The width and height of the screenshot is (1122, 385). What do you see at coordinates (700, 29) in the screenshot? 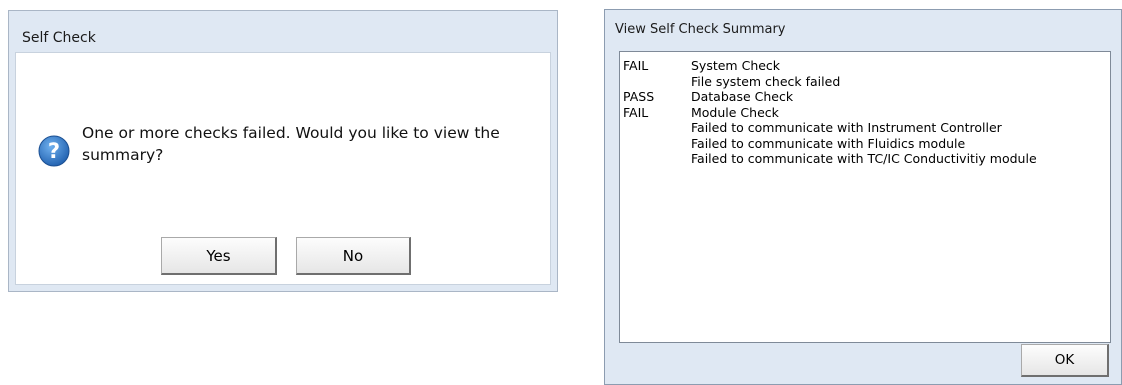
I see `summary-title: View Self Check Summary` at bounding box center [700, 29].